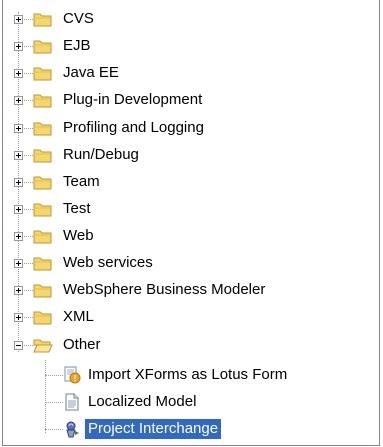 This screenshot has width=383, height=447. Describe the element at coordinates (78, 235) in the screenshot. I see `tree-item-label: Web` at that location.